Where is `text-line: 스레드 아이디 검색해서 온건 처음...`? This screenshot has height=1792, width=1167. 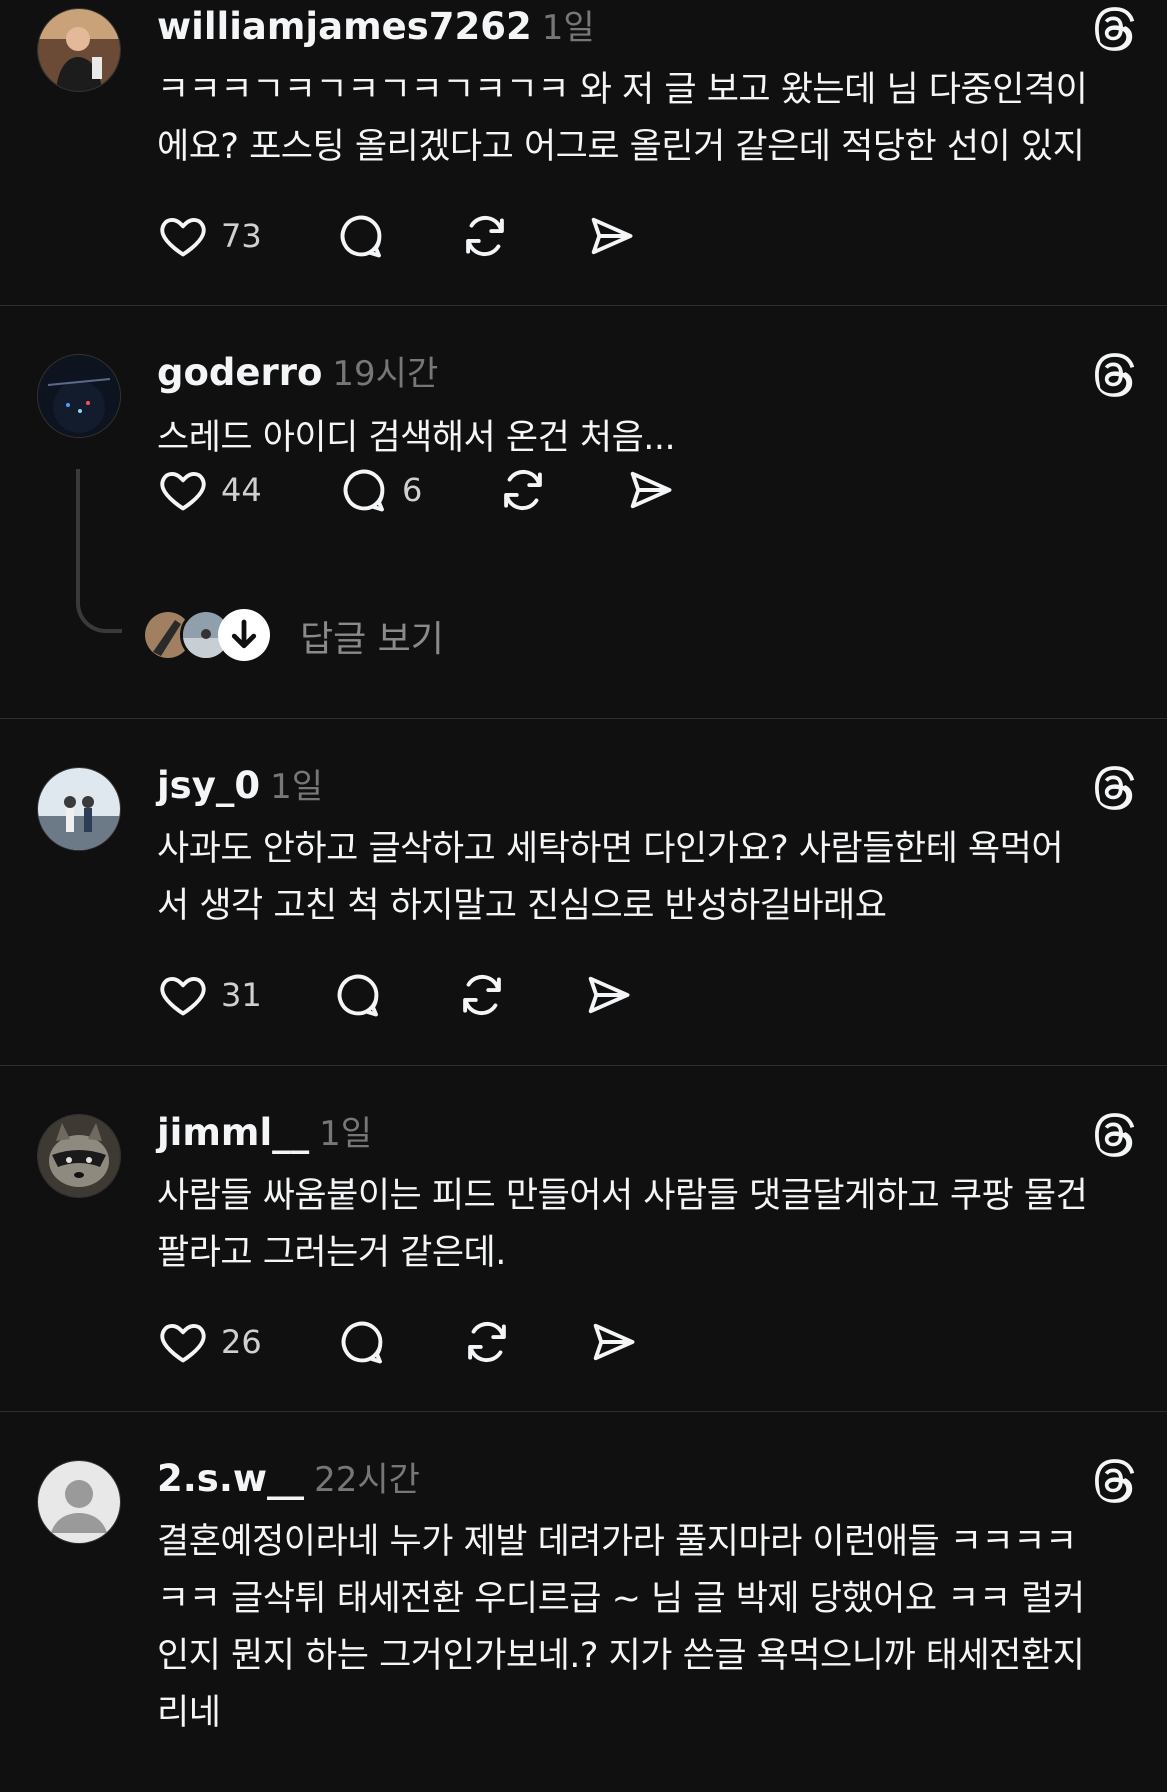 text-line: 스레드 아이디 검색해서 온건 처음... is located at coordinates (416, 438).